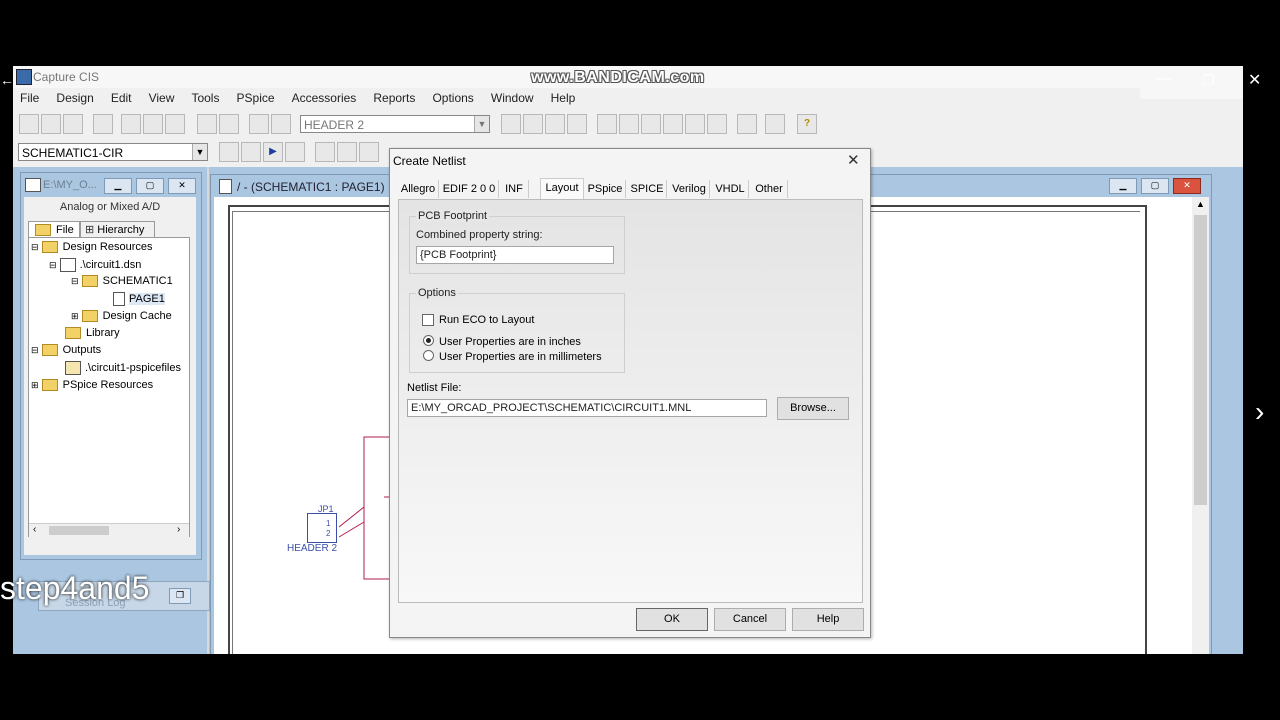 This screenshot has width=1280, height=720. What do you see at coordinates (113, 152) in the screenshot?
I see `schematic-combo: SCHEMATIC1-CIR ▼` at bounding box center [113, 152].